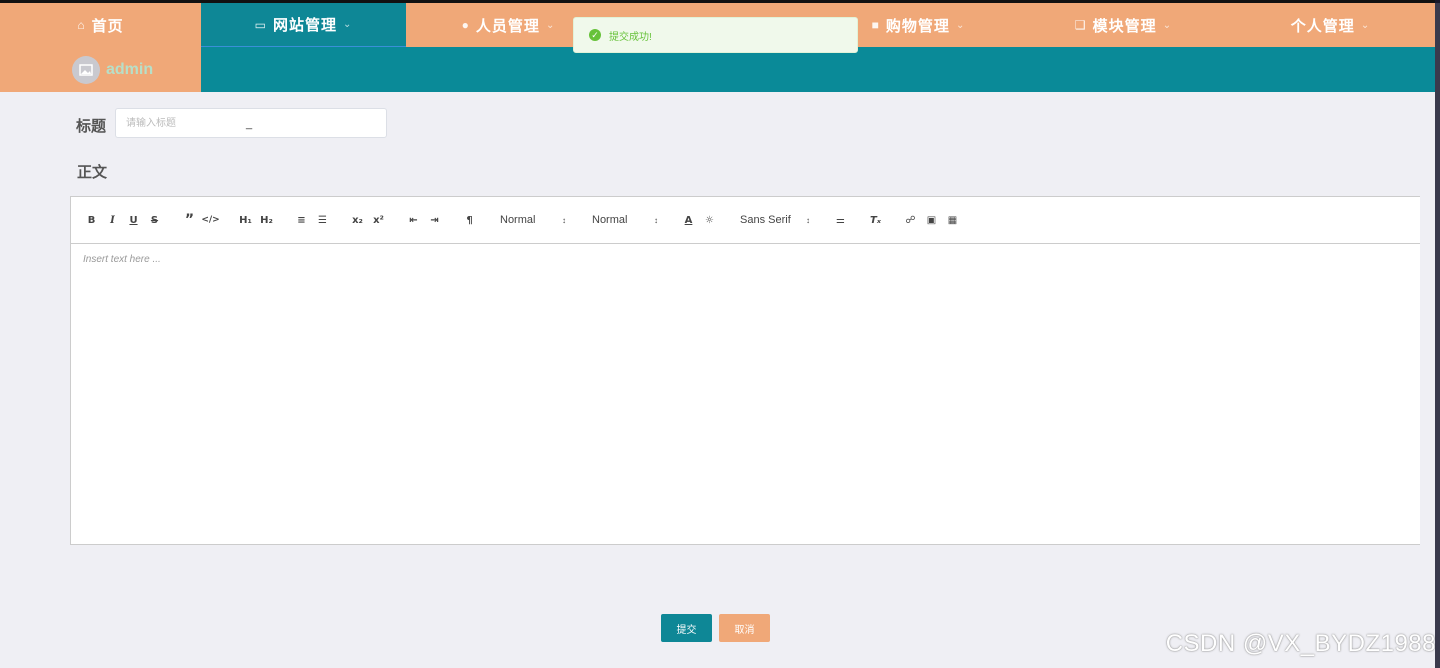 Image resolution: width=1440 pixels, height=668 pixels. What do you see at coordinates (81, 25) in the screenshot?
I see `home-icon: ⌂` at bounding box center [81, 25].